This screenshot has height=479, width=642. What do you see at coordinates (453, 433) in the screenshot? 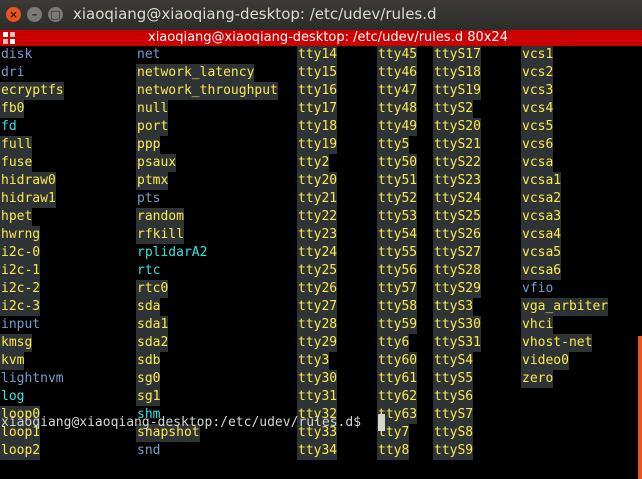
I see `file-entry: ttyS8` at bounding box center [453, 433].